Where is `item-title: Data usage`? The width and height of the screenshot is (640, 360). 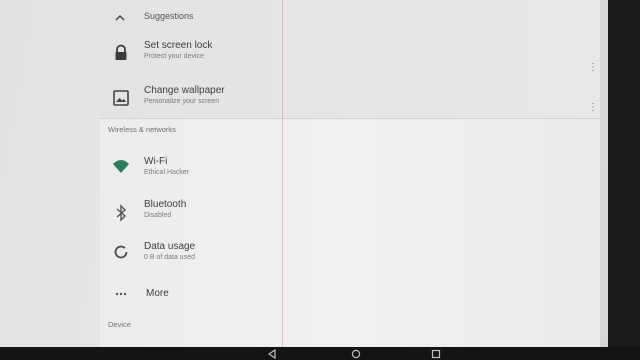
item-title: Data usage is located at coordinates (170, 246).